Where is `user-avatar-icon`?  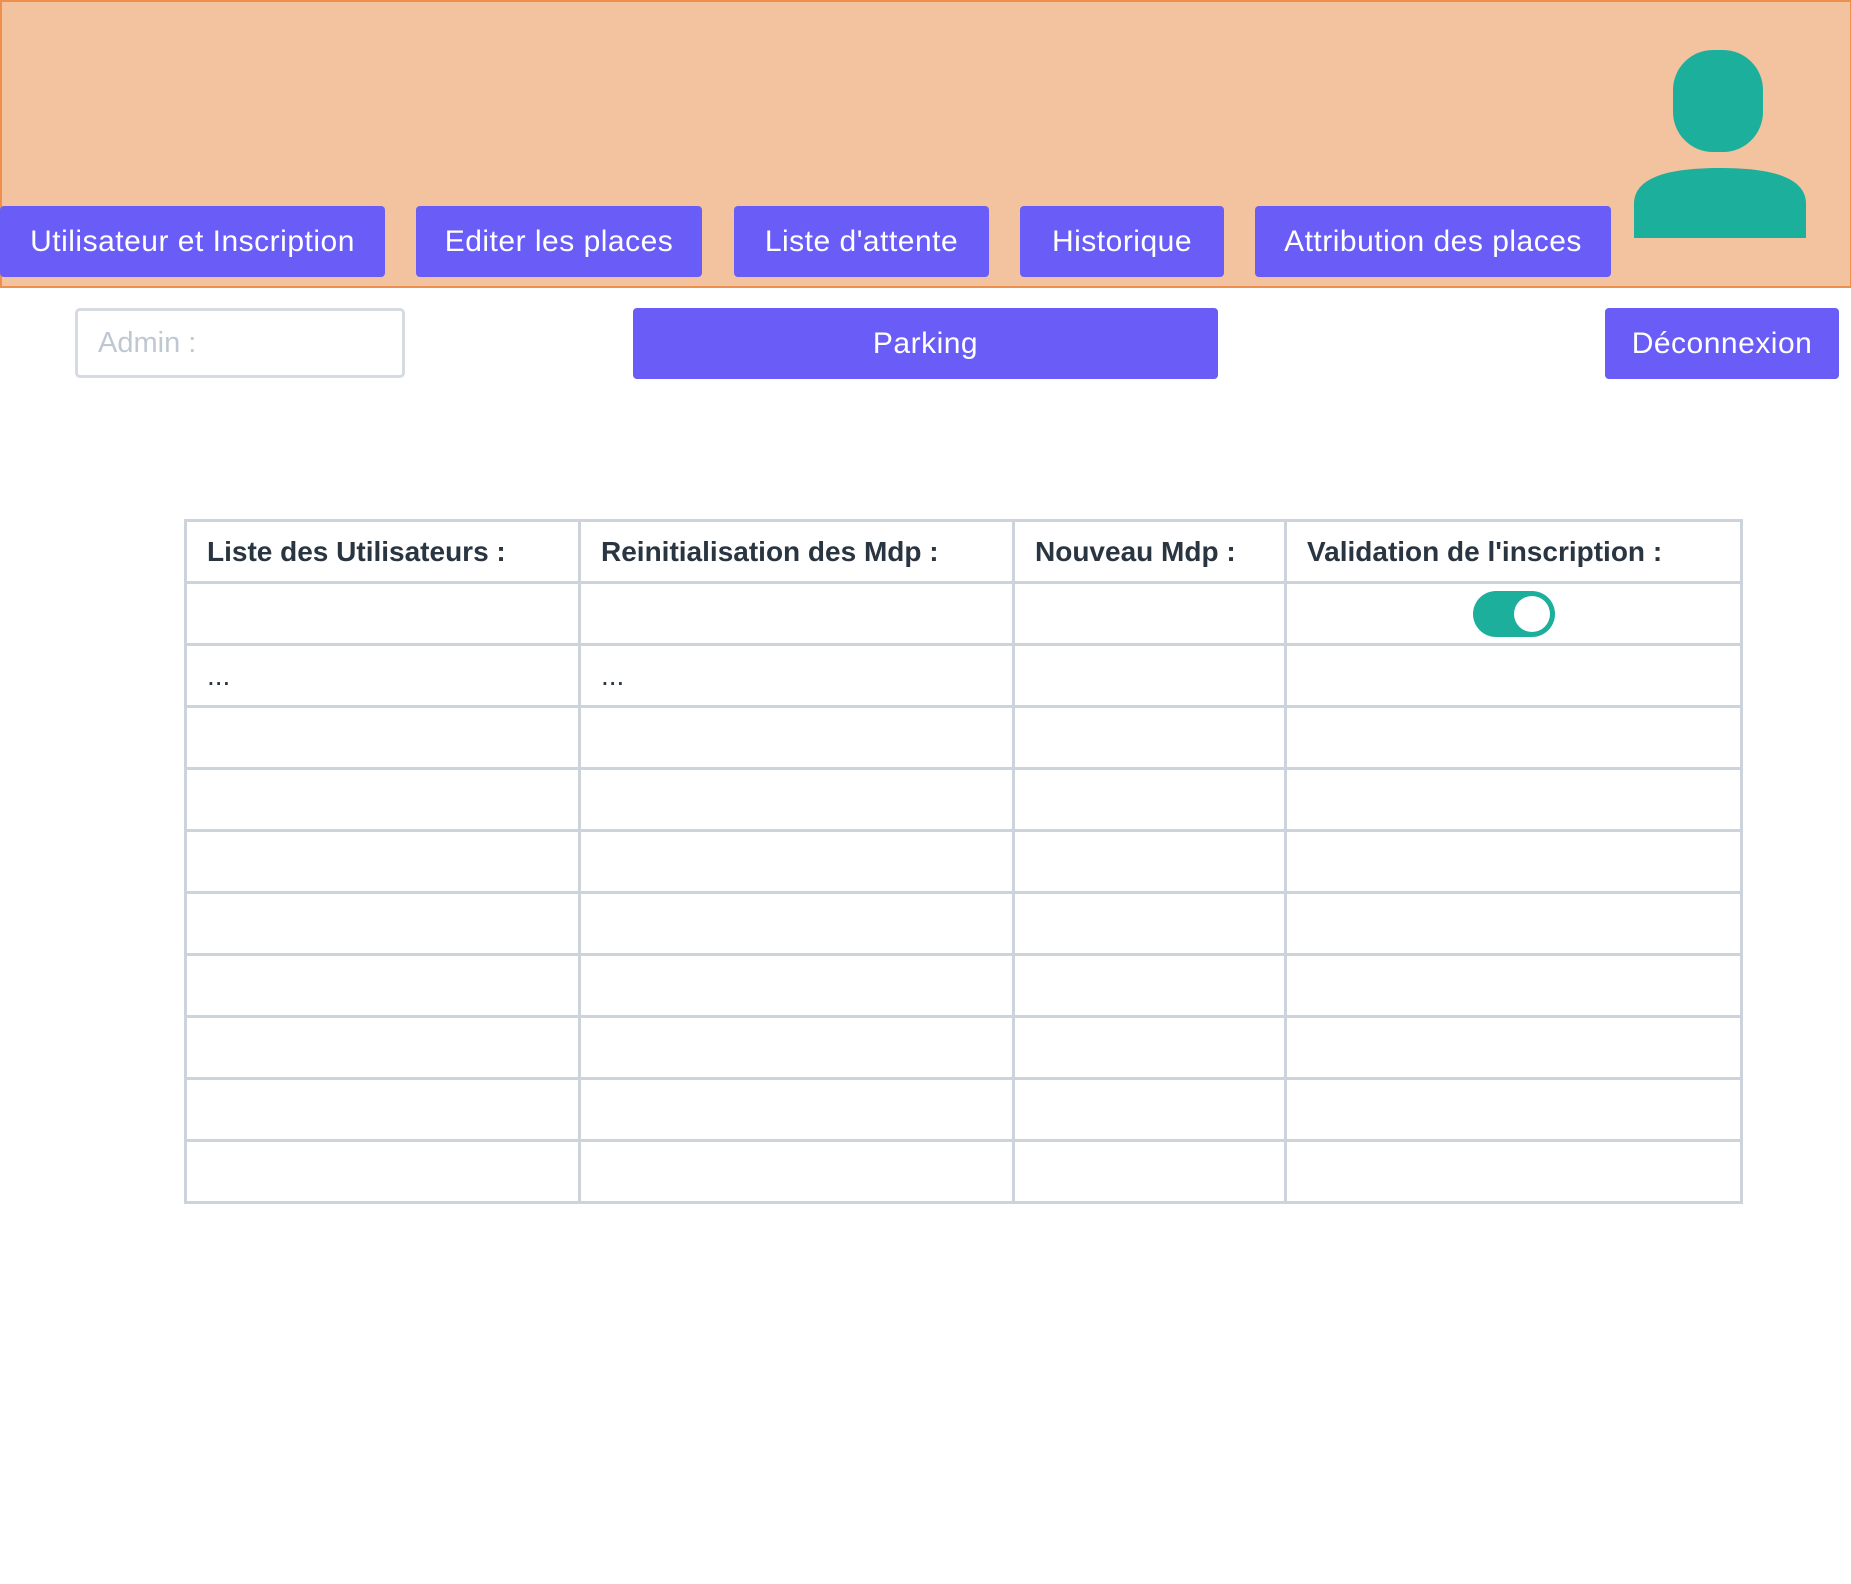 user-avatar-icon is located at coordinates (1720, 144).